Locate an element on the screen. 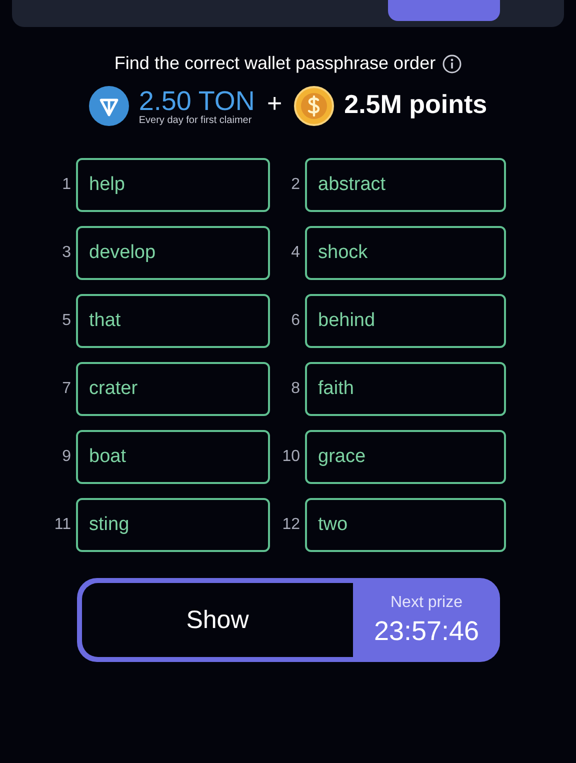  points-amount: 2.5M points is located at coordinates (416, 104).